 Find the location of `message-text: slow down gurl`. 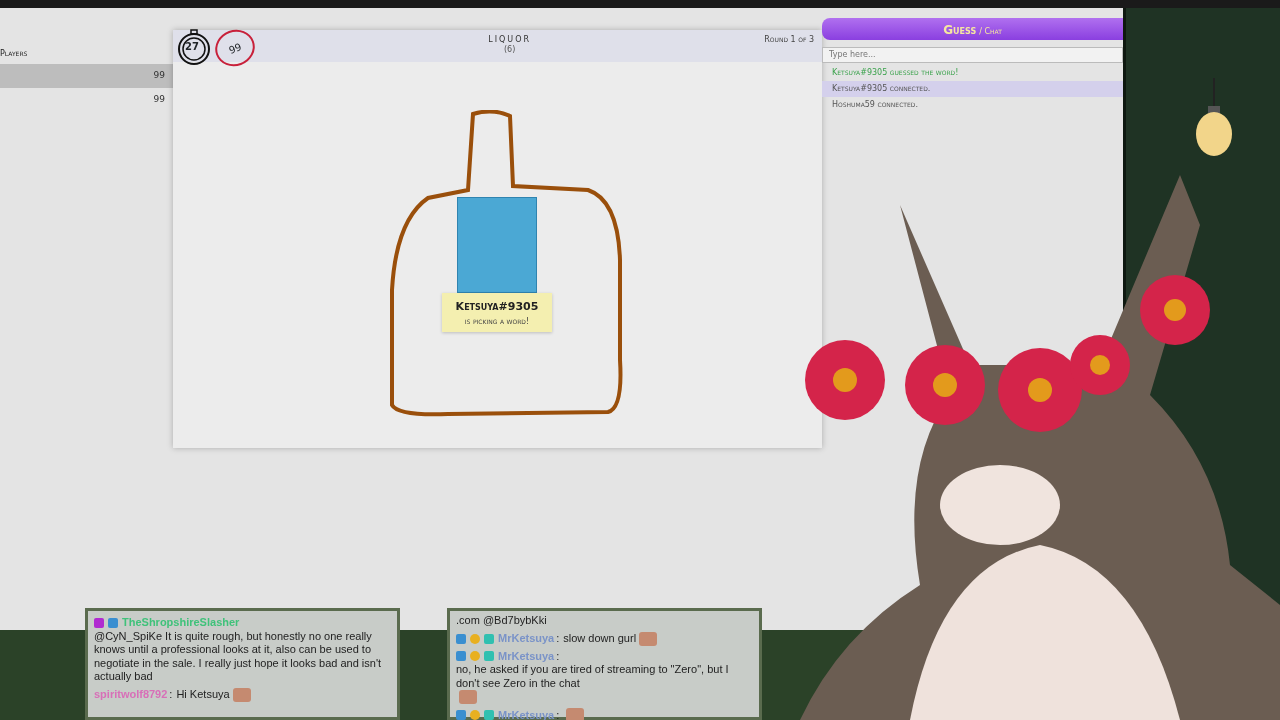

message-text: slow down gurl is located at coordinates (600, 639).